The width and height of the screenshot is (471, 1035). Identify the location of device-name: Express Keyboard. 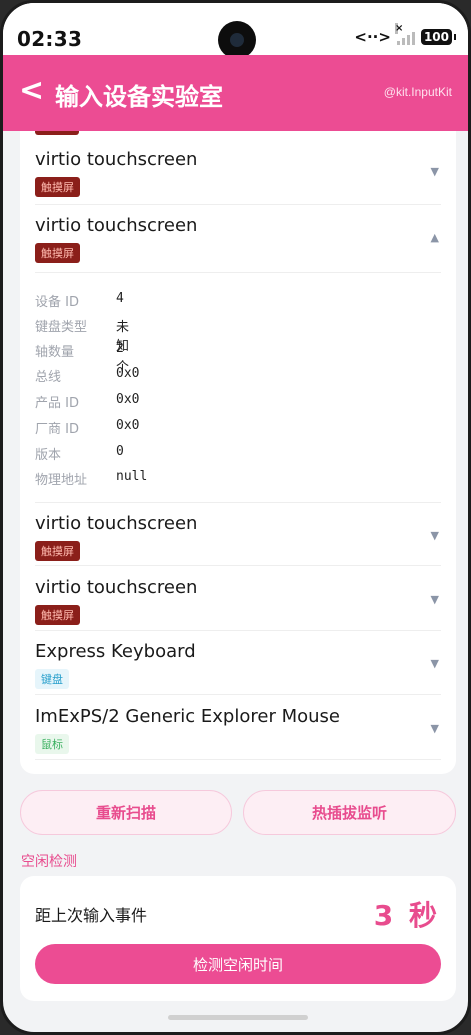
(115, 651).